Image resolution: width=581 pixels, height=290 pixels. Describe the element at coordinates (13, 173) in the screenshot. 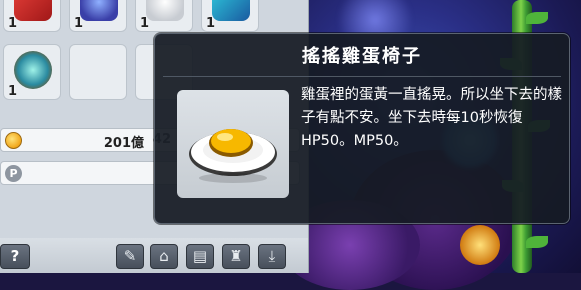

I see `maple-point-icon: P` at that location.